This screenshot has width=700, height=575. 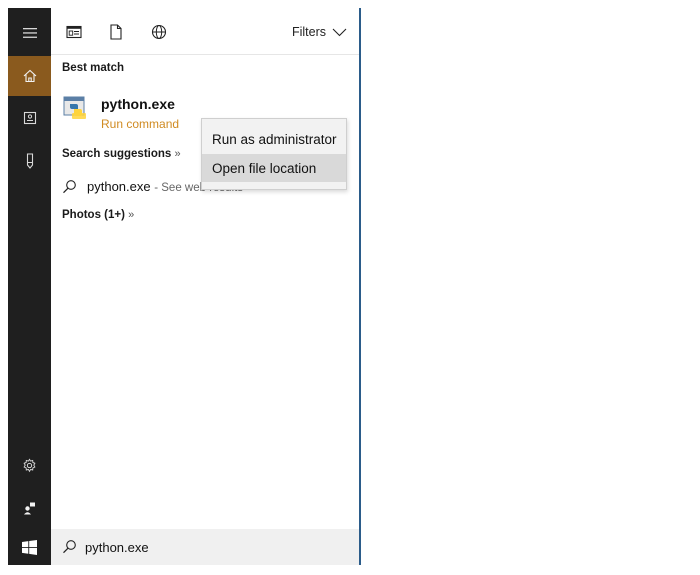 I want to click on open-file-location-item: Open file location, so click(x=274, y=168).